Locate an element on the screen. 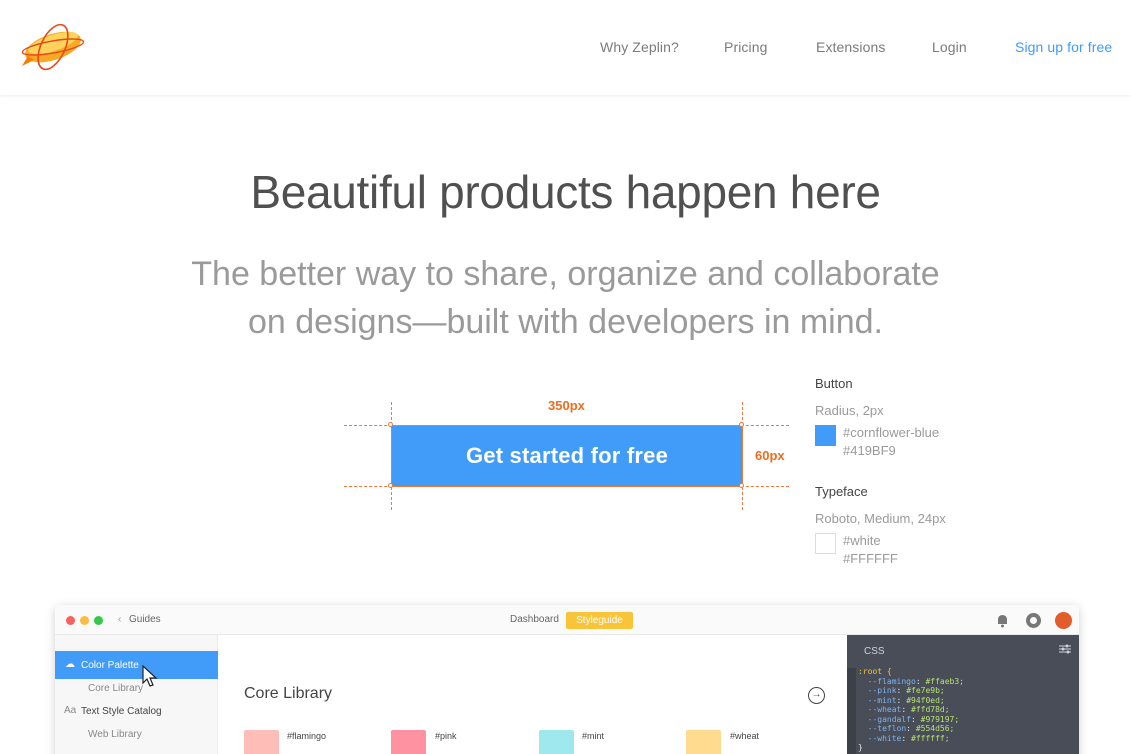 The height and width of the screenshot is (754, 1131). avatar is located at coordinates (1063, 620).